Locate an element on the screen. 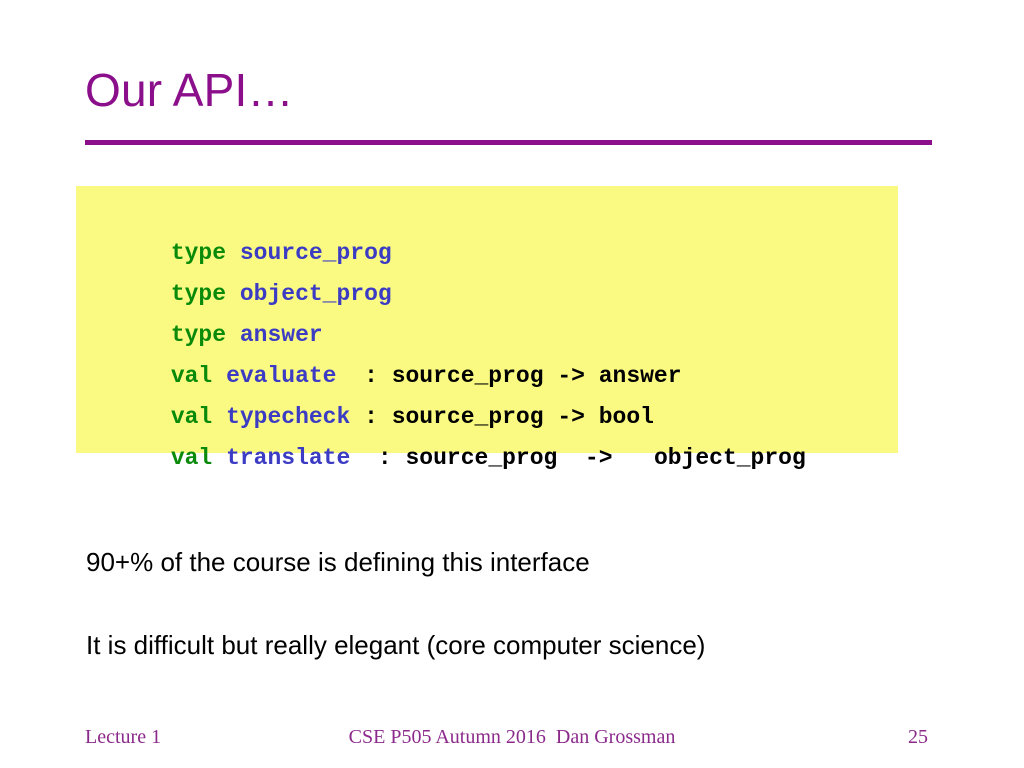 The width and height of the screenshot is (1024, 768). code-line: type source_prog is located at coordinates (487, 229).